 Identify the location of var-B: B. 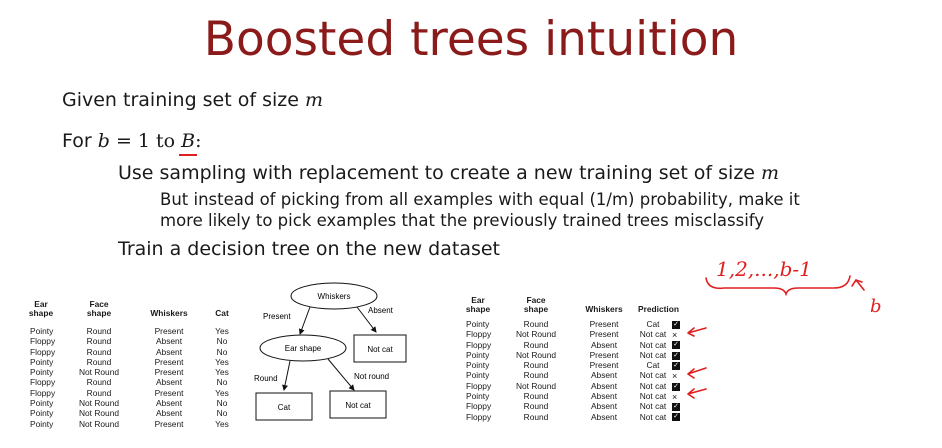
(188, 143).